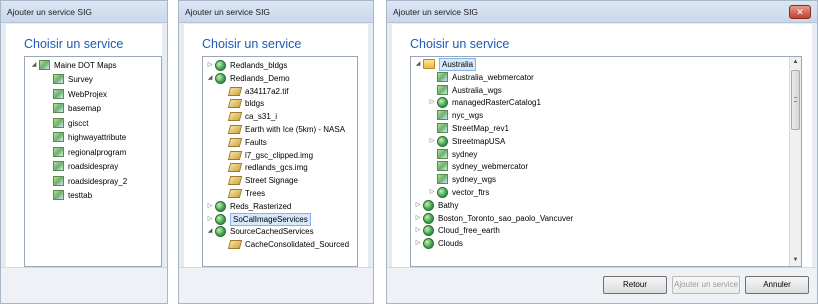 This screenshot has height=304, width=818. Describe the element at coordinates (455, 115) in the screenshot. I see `tree-item: nyc_wgs` at that location.